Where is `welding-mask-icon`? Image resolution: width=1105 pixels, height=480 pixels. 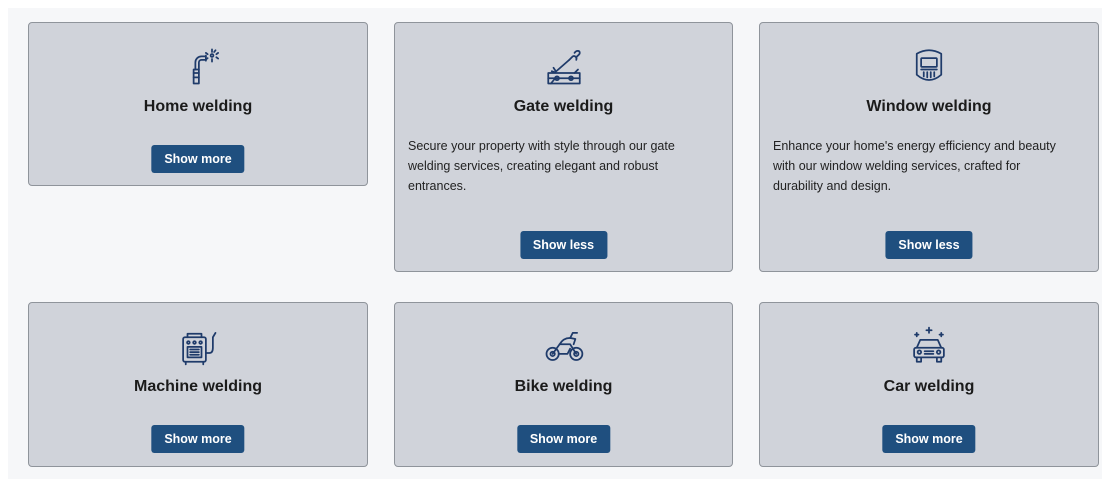
welding-mask-icon is located at coordinates (929, 66).